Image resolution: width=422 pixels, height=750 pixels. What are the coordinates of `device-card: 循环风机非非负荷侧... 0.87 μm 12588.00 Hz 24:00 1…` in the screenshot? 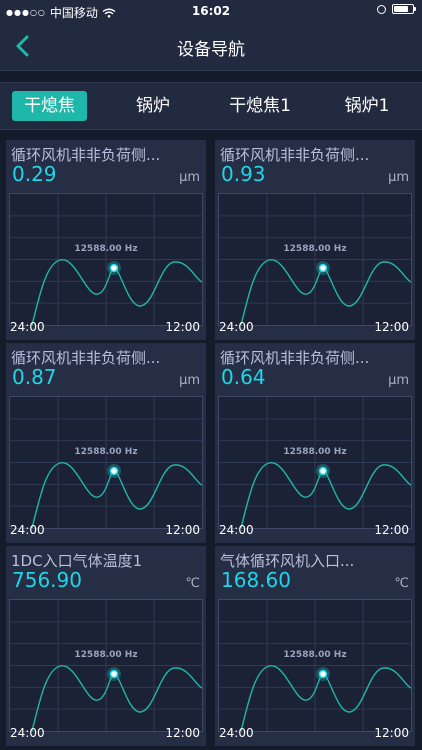 It's located at (106, 443).